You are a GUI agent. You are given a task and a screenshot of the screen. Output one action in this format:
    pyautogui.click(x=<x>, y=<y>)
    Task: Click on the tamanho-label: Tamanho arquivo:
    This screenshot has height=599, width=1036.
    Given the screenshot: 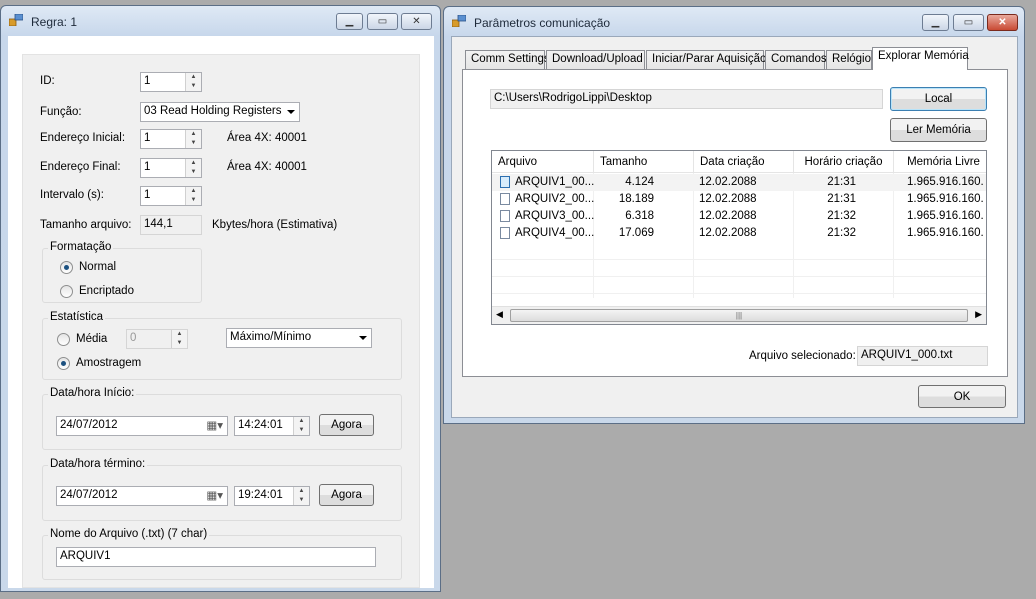 What is the action you would take?
    pyautogui.click(x=86, y=225)
    